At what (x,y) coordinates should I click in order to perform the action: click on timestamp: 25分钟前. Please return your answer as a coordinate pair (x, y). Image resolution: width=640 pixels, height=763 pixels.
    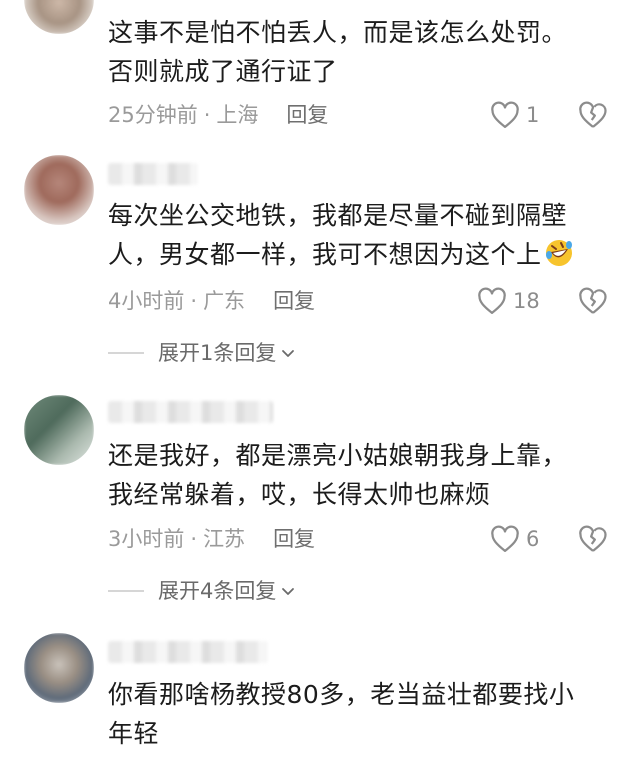
    Looking at the image, I should click on (153, 115).